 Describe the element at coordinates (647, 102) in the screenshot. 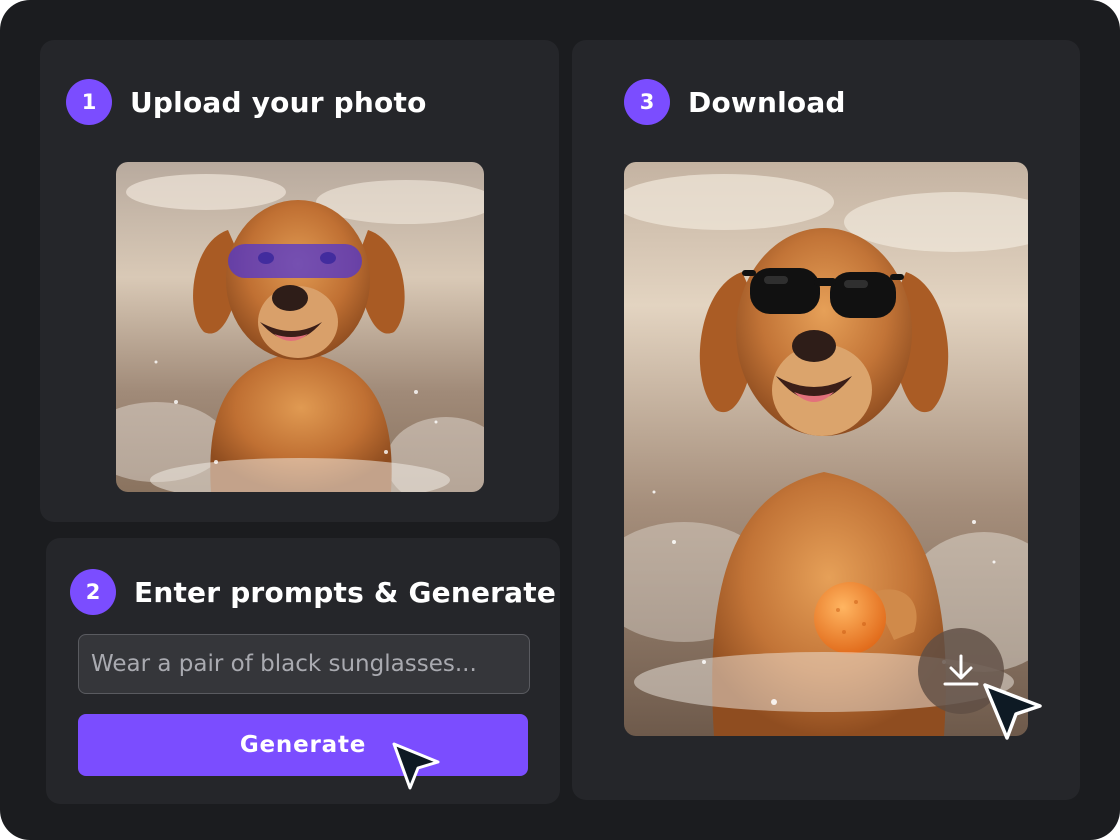

I see `step-number-badge: 3` at that location.